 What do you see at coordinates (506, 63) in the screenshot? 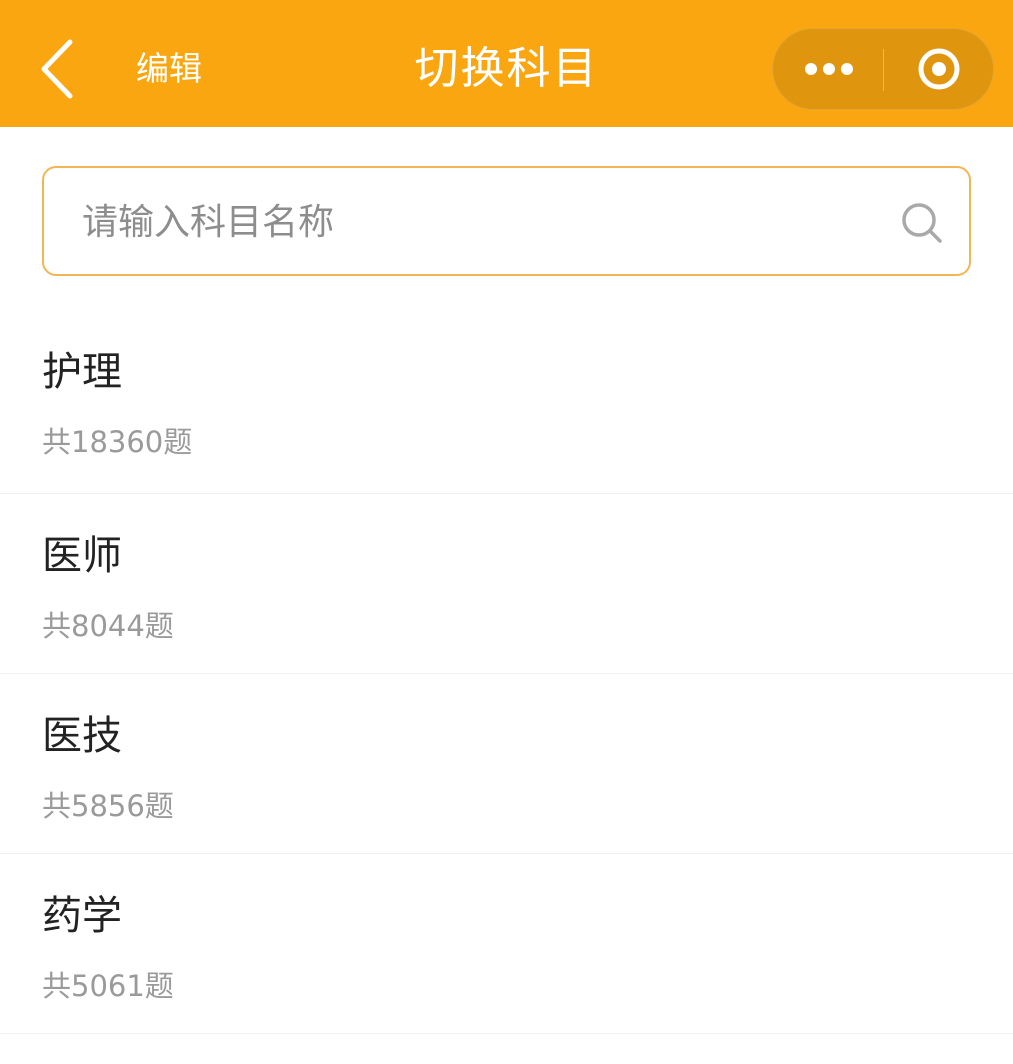
I see `nav-header: 编辑 切换科目` at bounding box center [506, 63].